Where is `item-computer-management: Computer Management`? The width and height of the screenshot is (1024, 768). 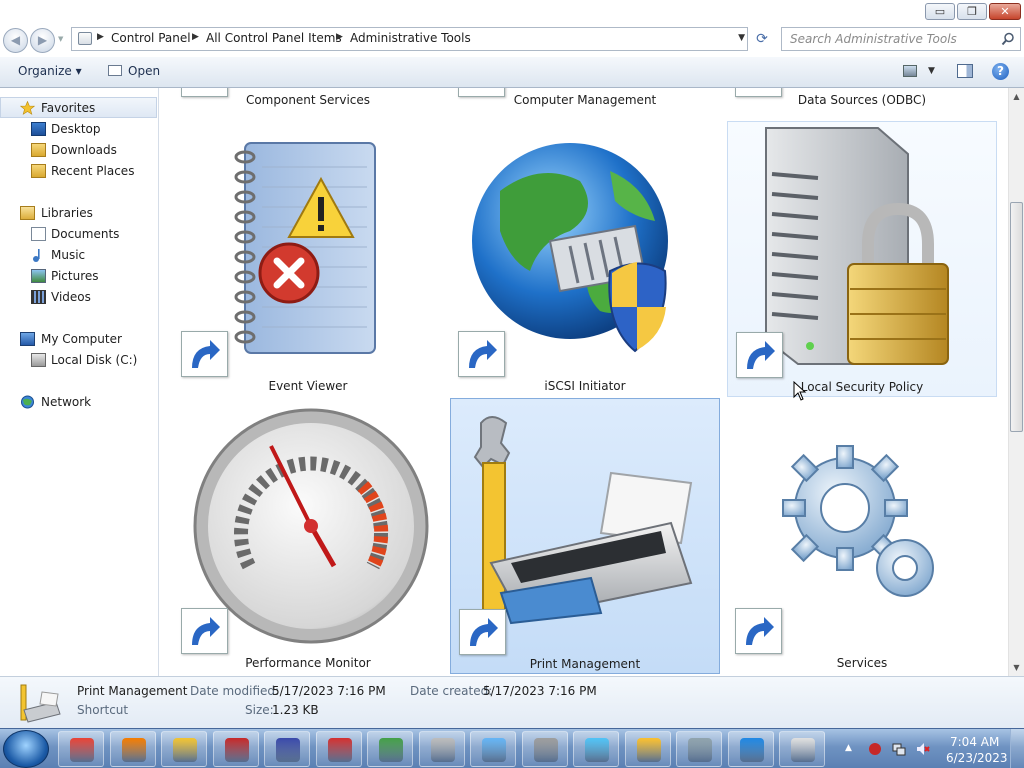 item-computer-management: Computer Management is located at coordinates (585, 98).